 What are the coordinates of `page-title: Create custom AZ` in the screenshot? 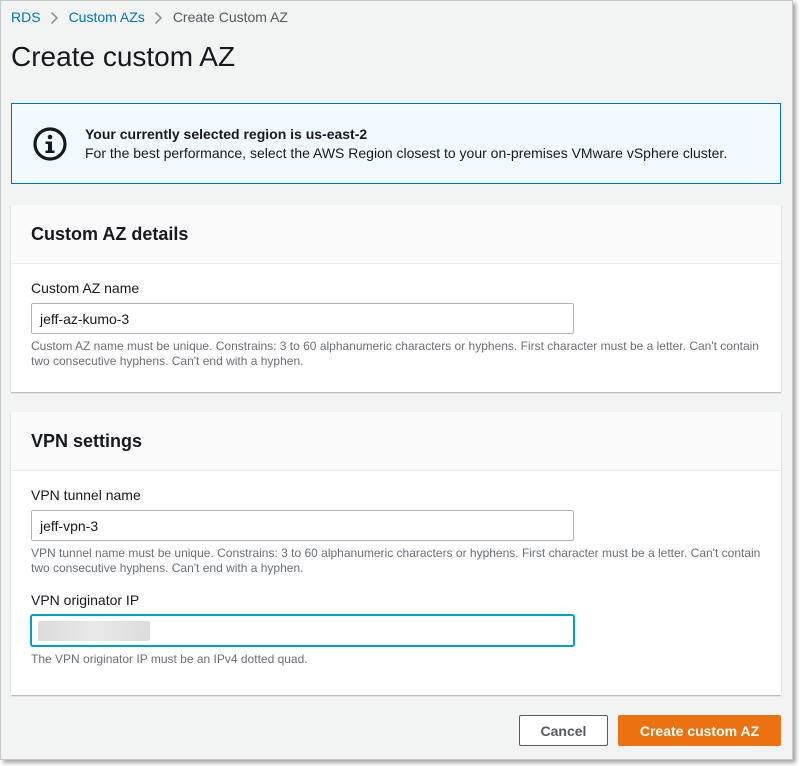 It's located at (123, 56).